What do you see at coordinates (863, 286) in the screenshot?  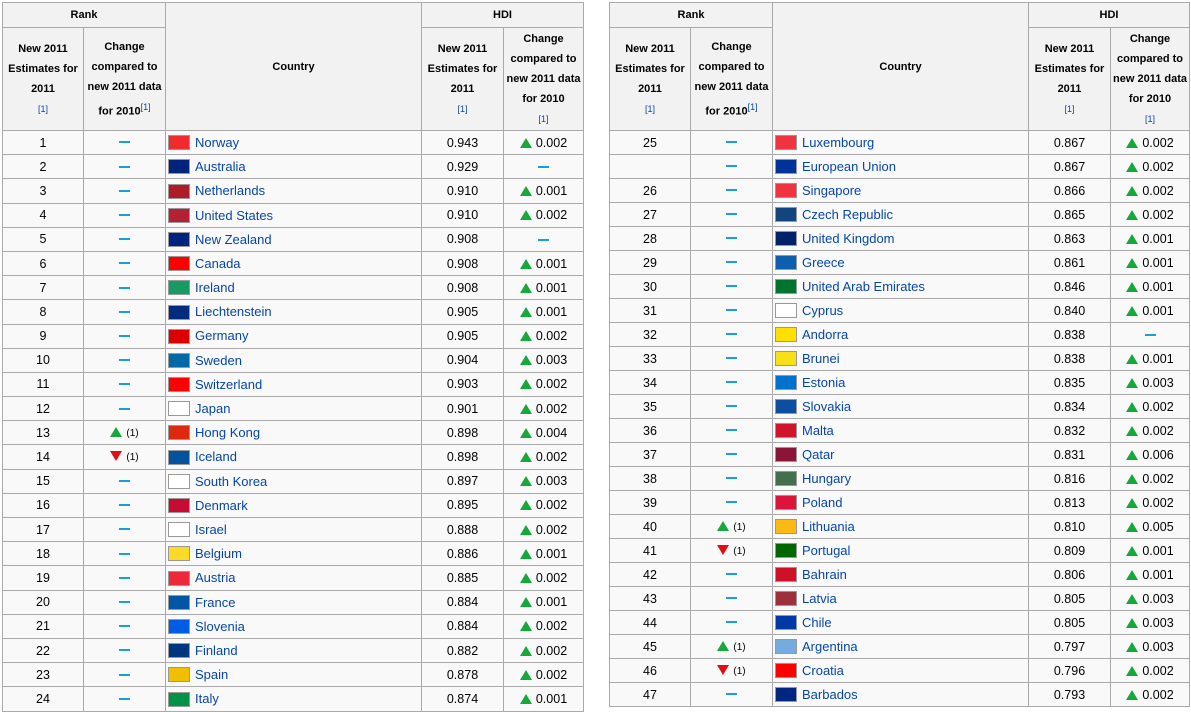 I see `country-link: United Arab Emirates` at bounding box center [863, 286].